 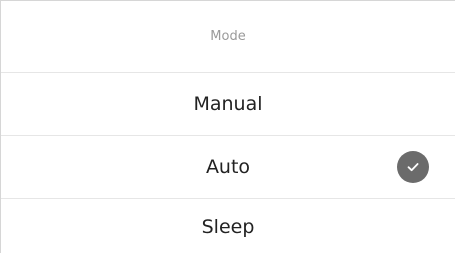 I want to click on check-circle-icon, so click(x=413, y=167).